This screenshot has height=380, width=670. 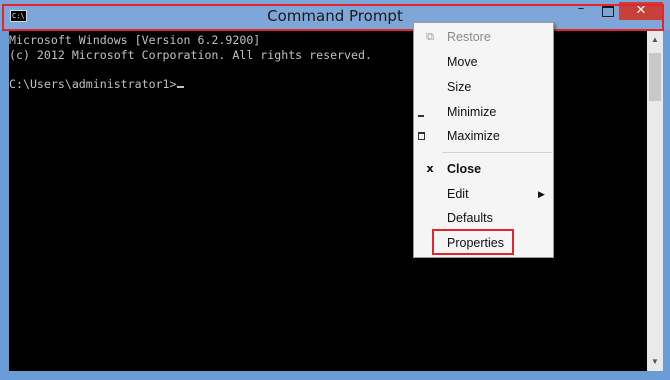 What do you see at coordinates (469, 37) in the screenshot?
I see `menu-item-restore-label: Restore` at bounding box center [469, 37].